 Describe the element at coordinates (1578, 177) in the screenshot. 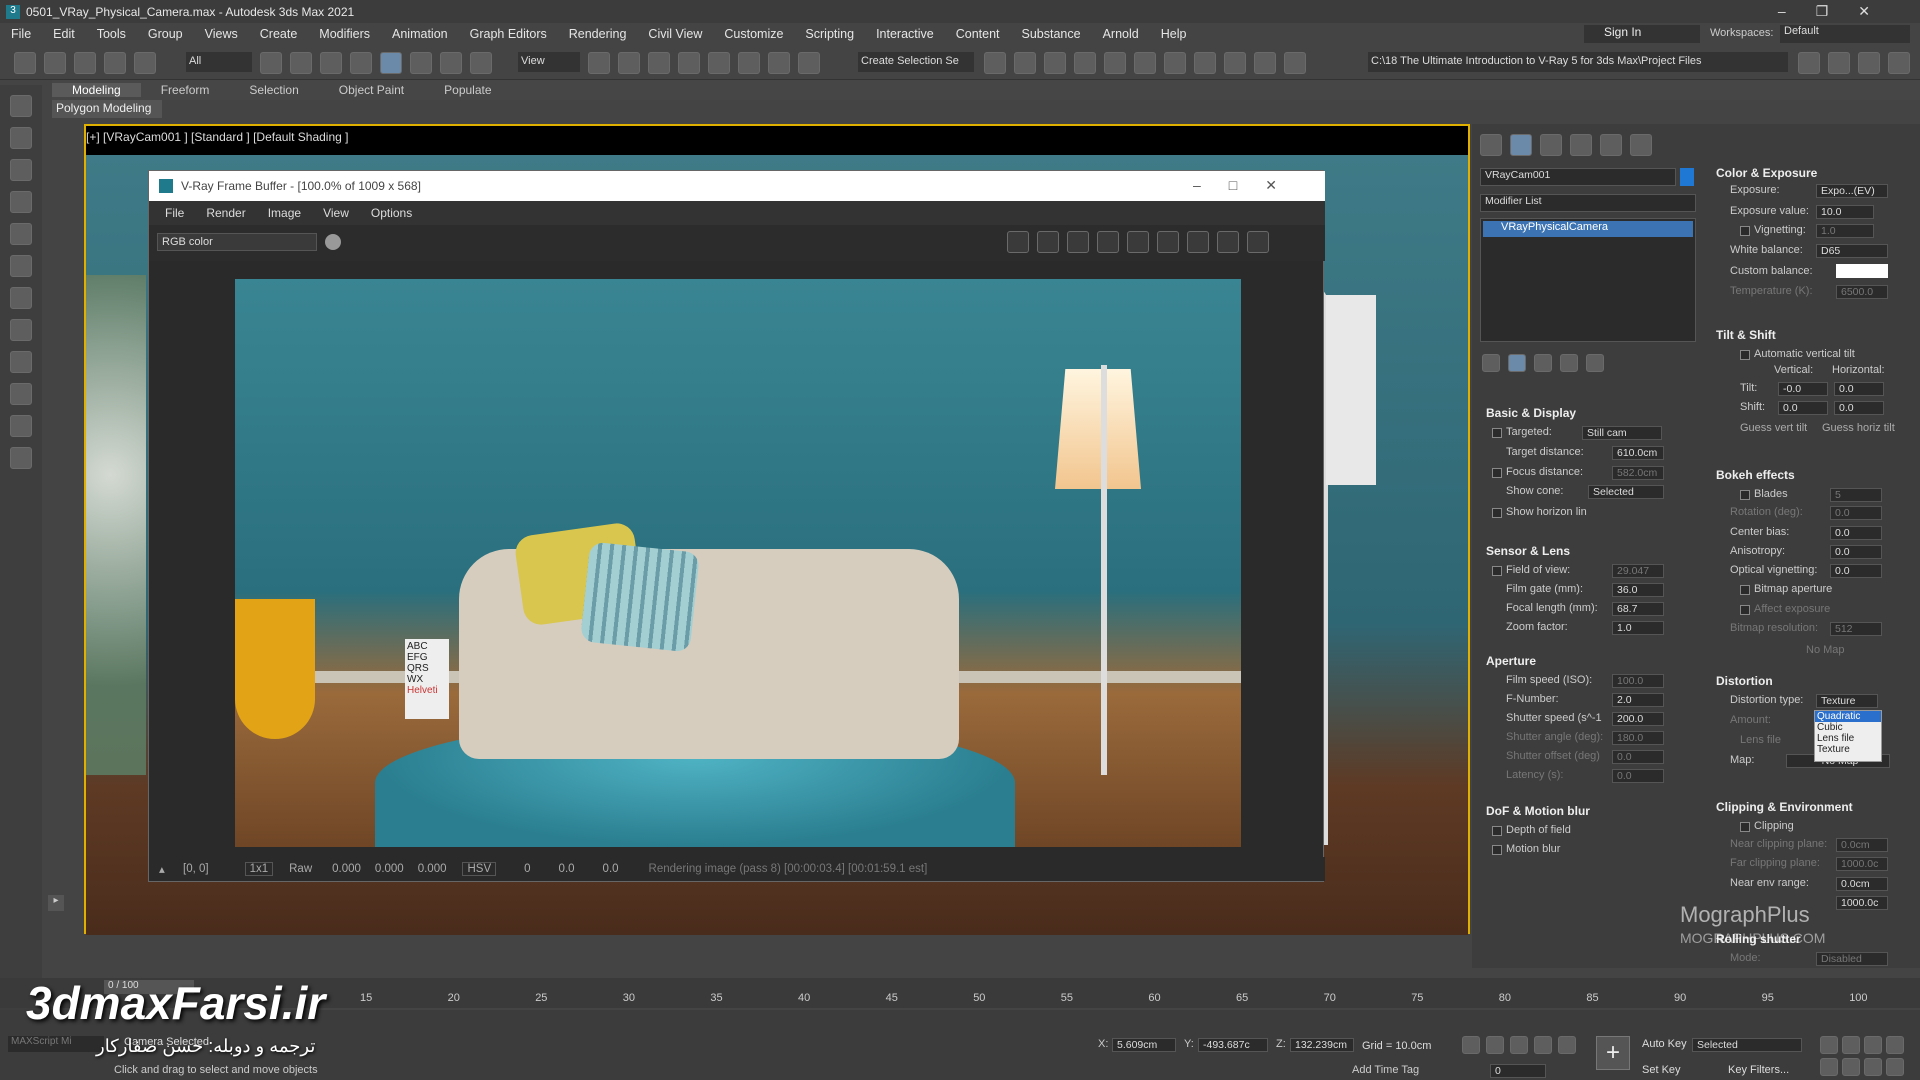

I see `object-name-field: VRayCam001` at that location.